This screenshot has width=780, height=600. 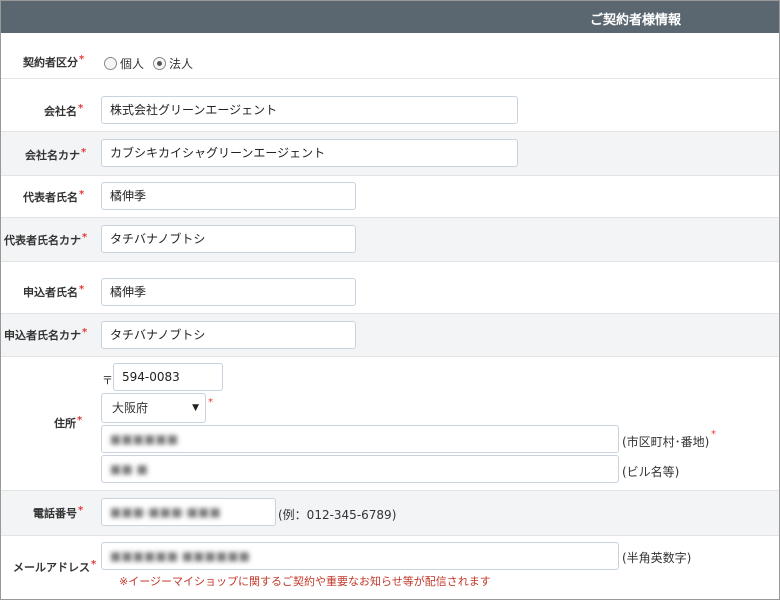 What do you see at coordinates (337, 515) in the screenshot?
I see `phone-hint: (例：012-345-6789)` at bounding box center [337, 515].